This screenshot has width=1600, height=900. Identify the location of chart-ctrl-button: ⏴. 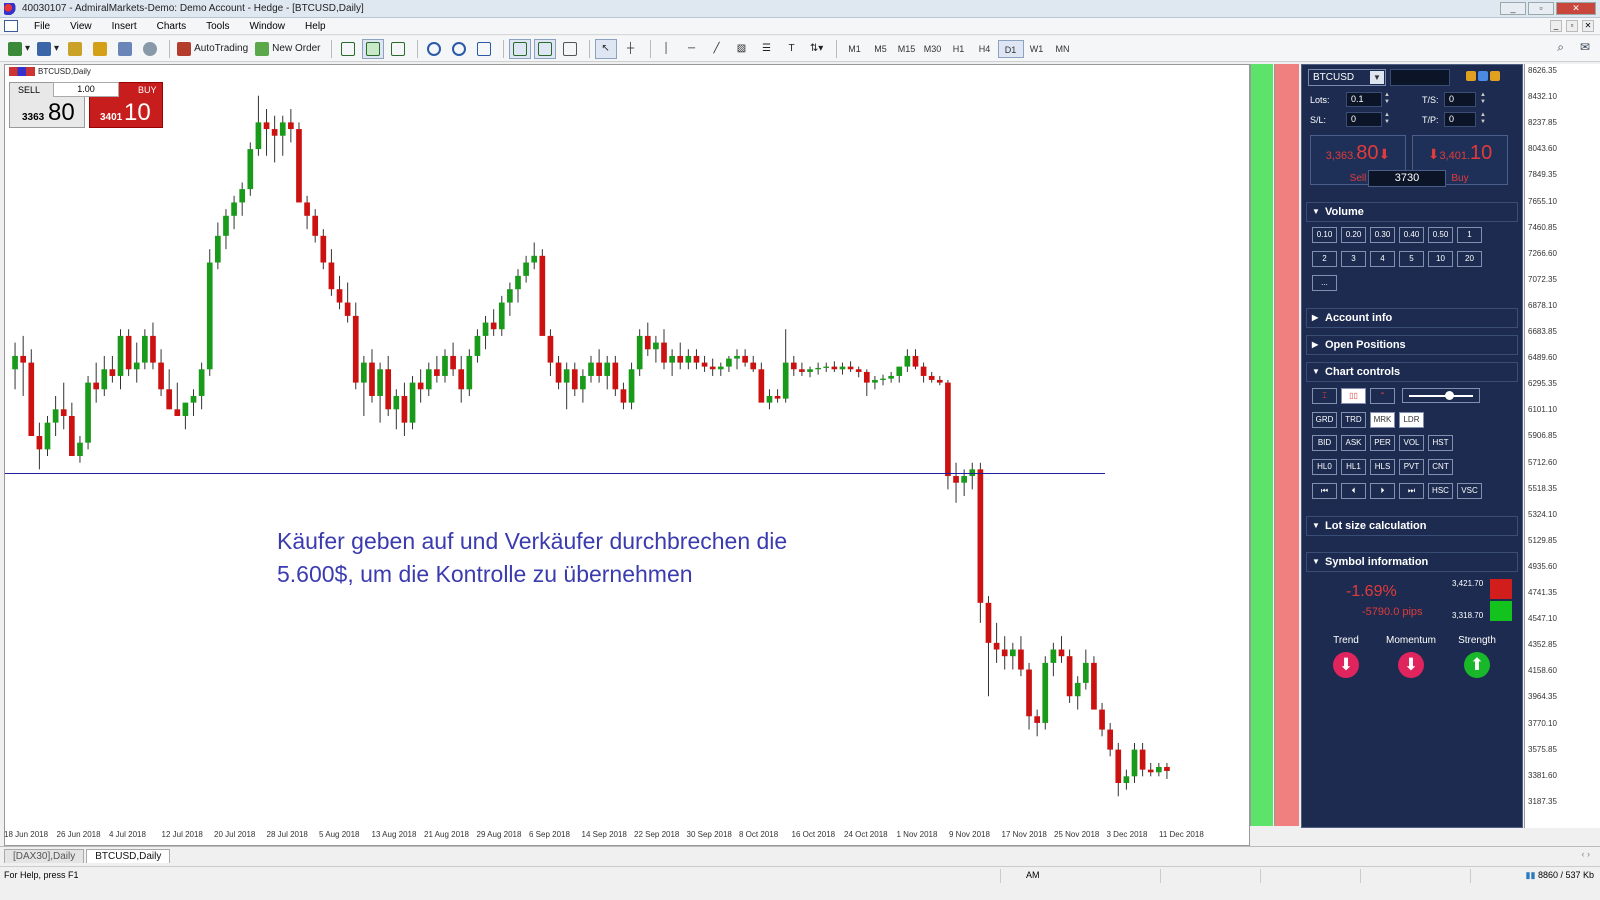
(1353, 491).